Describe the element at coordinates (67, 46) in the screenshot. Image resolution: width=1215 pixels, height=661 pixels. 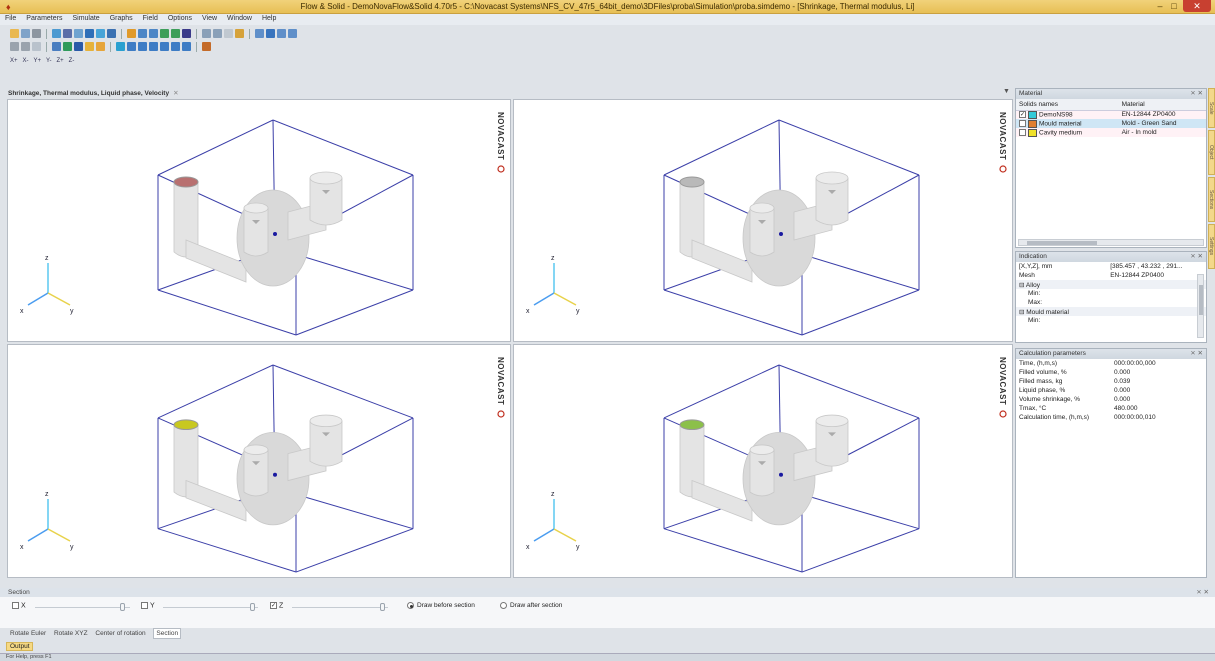
I see `tree-icon` at that location.